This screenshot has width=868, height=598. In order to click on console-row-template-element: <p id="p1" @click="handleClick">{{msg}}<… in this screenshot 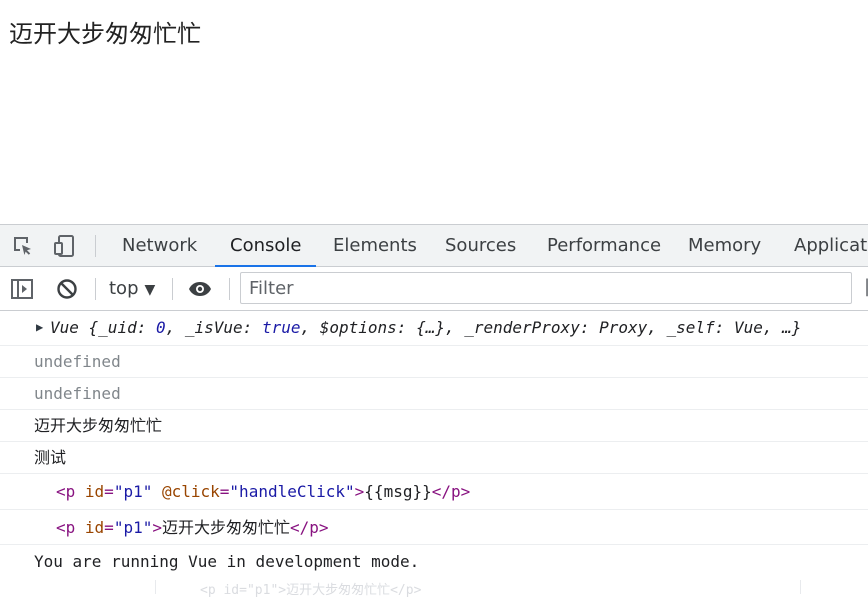, I will do `click(434, 492)`.